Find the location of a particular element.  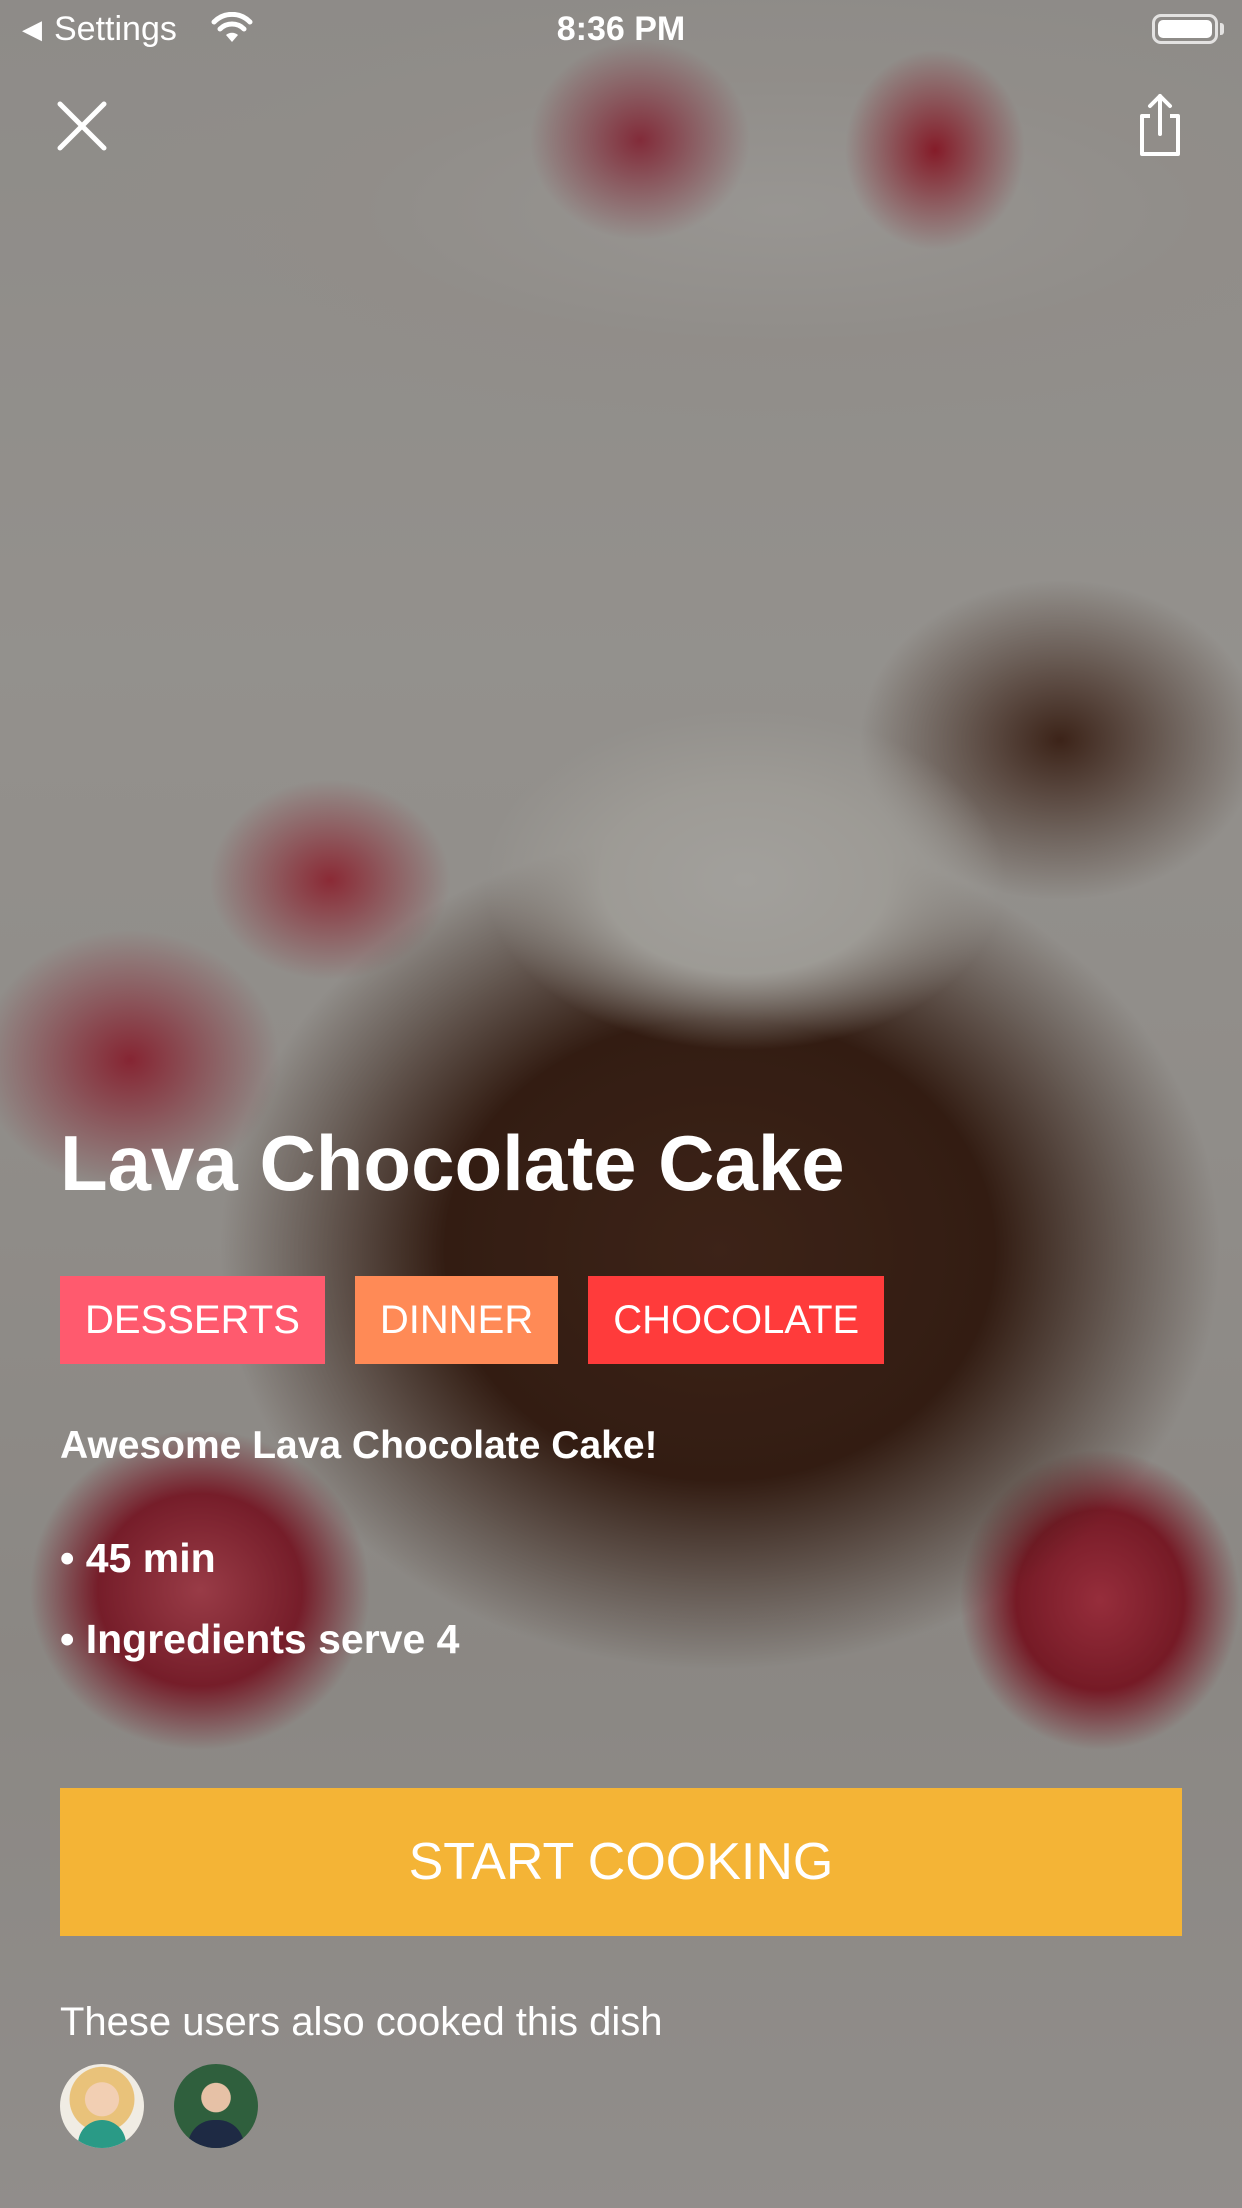

tag-list: DESSERTS DINNER CHOCOLATE is located at coordinates (472, 1320).